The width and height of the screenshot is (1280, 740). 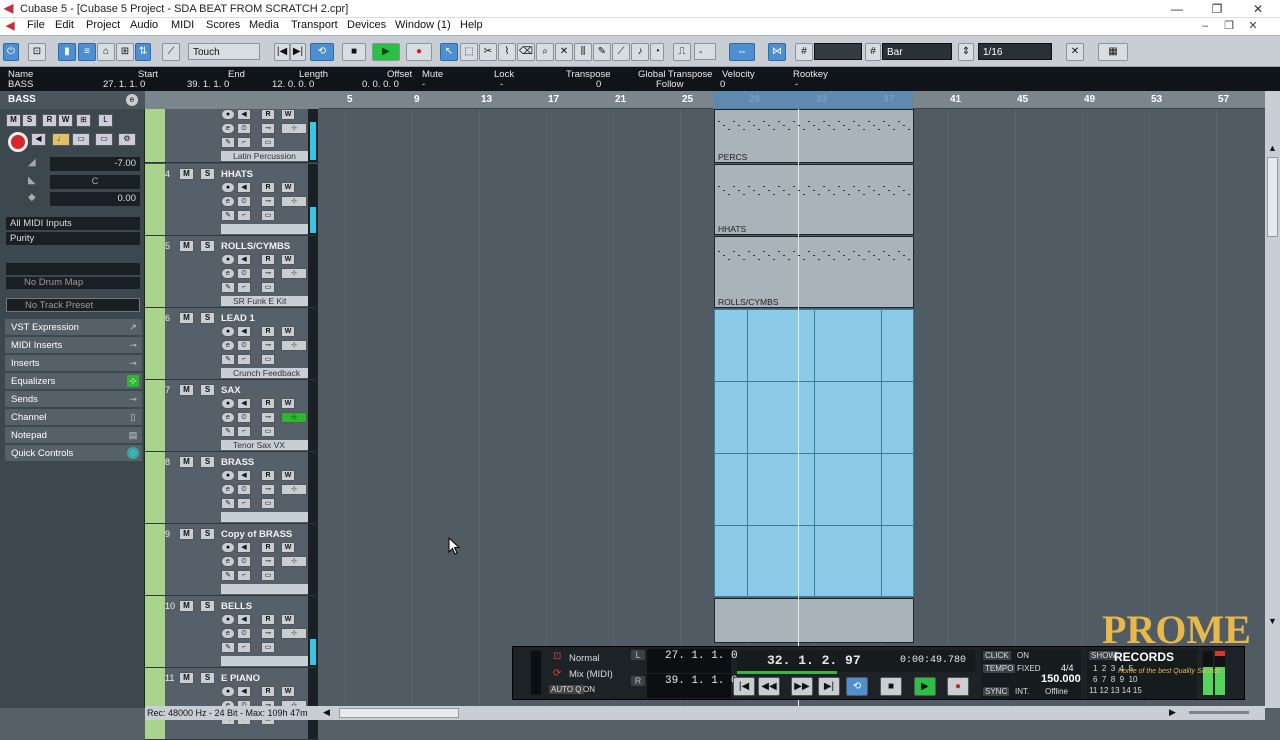 What do you see at coordinates (265, 445) in the screenshot?
I see `track-instrument-field: Tenor Sax VX` at bounding box center [265, 445].